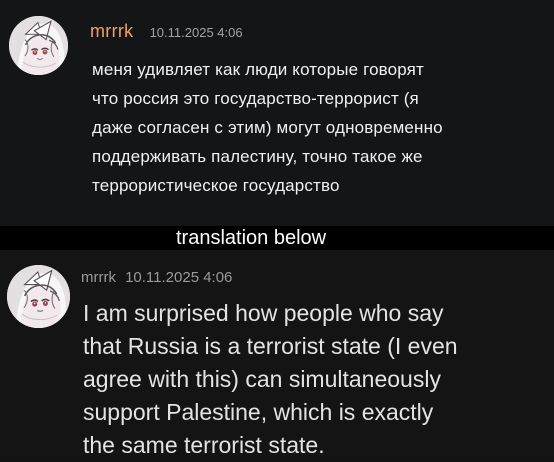 The height and width of the screenshot is (462, 554). What do you see at coordinates (258, 412) in the screenshot?
I see `translated-message-line: support Palestine, which is exactly` at bounding box center [258, 412].